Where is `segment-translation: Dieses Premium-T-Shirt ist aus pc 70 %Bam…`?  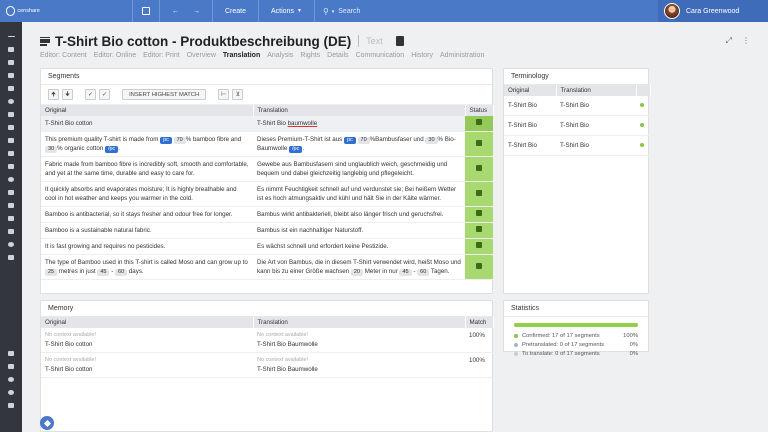
segment-translation: Dieses Premium-T-Shirt ist aus pc 70 %Bam… is located at coordinates (359, 144).